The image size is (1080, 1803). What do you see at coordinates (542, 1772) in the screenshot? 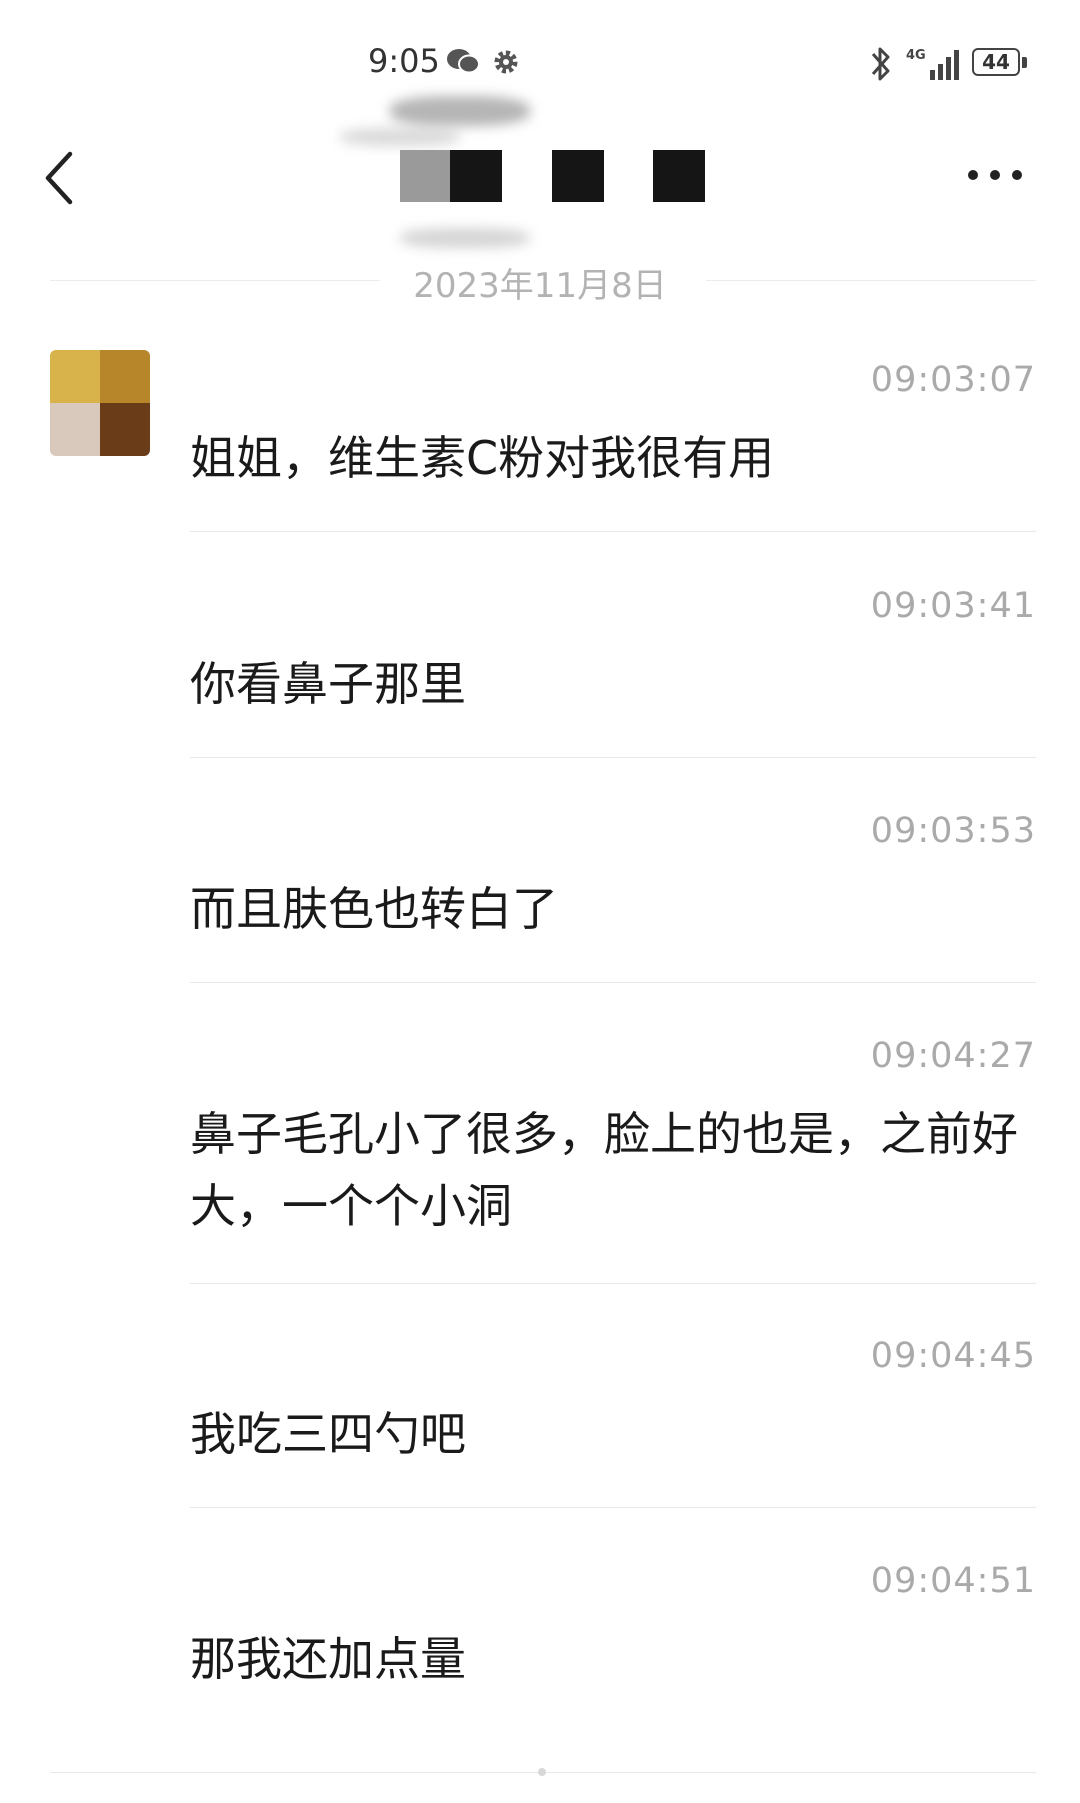
I see `scroll-indicator-dot` at bounding box center [542, 1772].